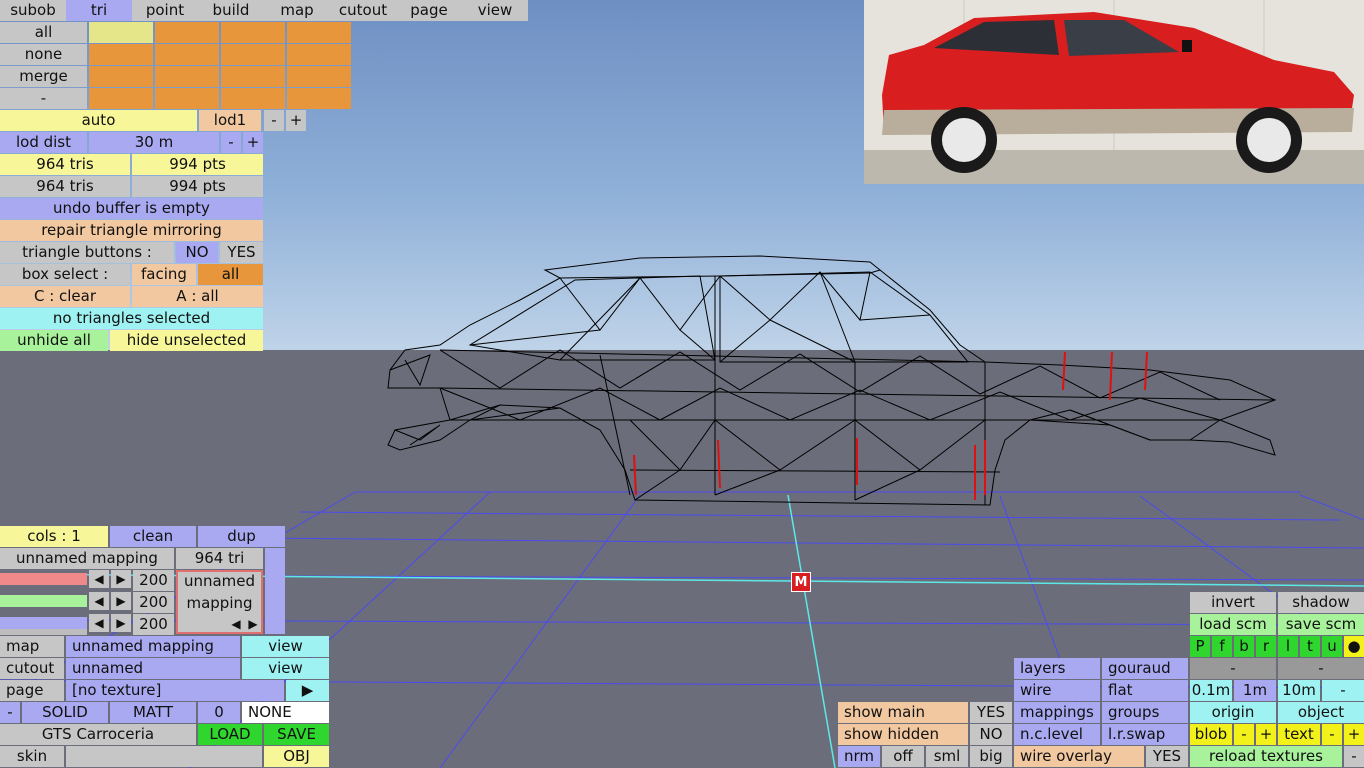 The width and height of the screenshot is (1364, 768). What do you see at coordinates (947, 756) in the screenshot?
I see `size-sml-button: sml` at bounding box center [947, 756].